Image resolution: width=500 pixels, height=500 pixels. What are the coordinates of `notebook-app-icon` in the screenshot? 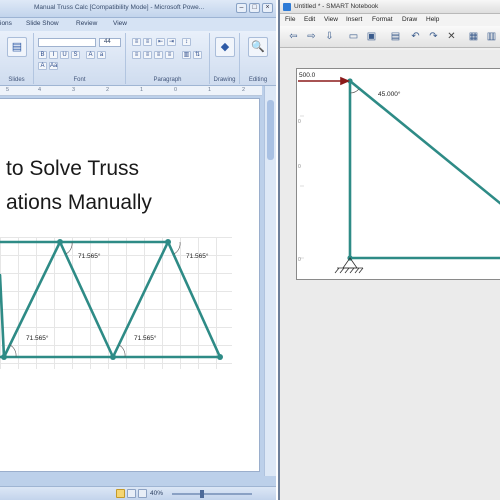 It's located at (287, 7).